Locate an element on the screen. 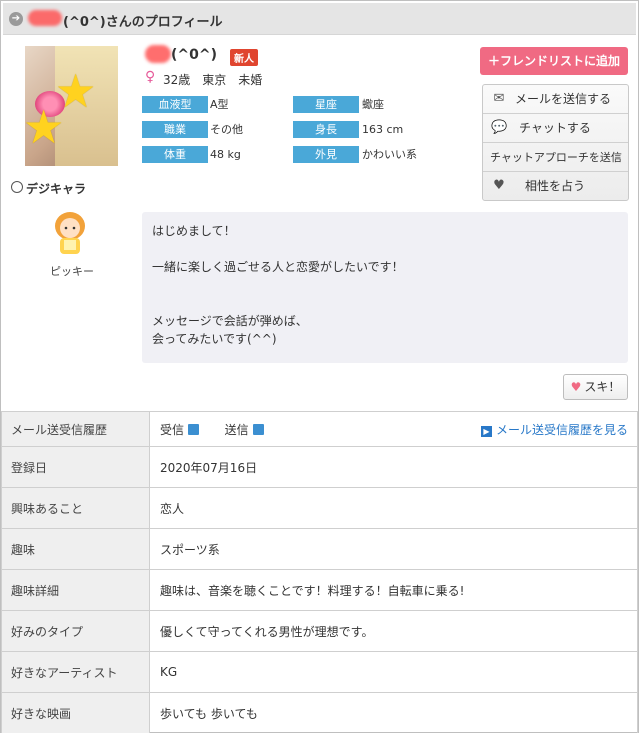 The width and height of the screenshot is (639, 733). attr-label-weight: 体重 is located at coordinates (175, 154).